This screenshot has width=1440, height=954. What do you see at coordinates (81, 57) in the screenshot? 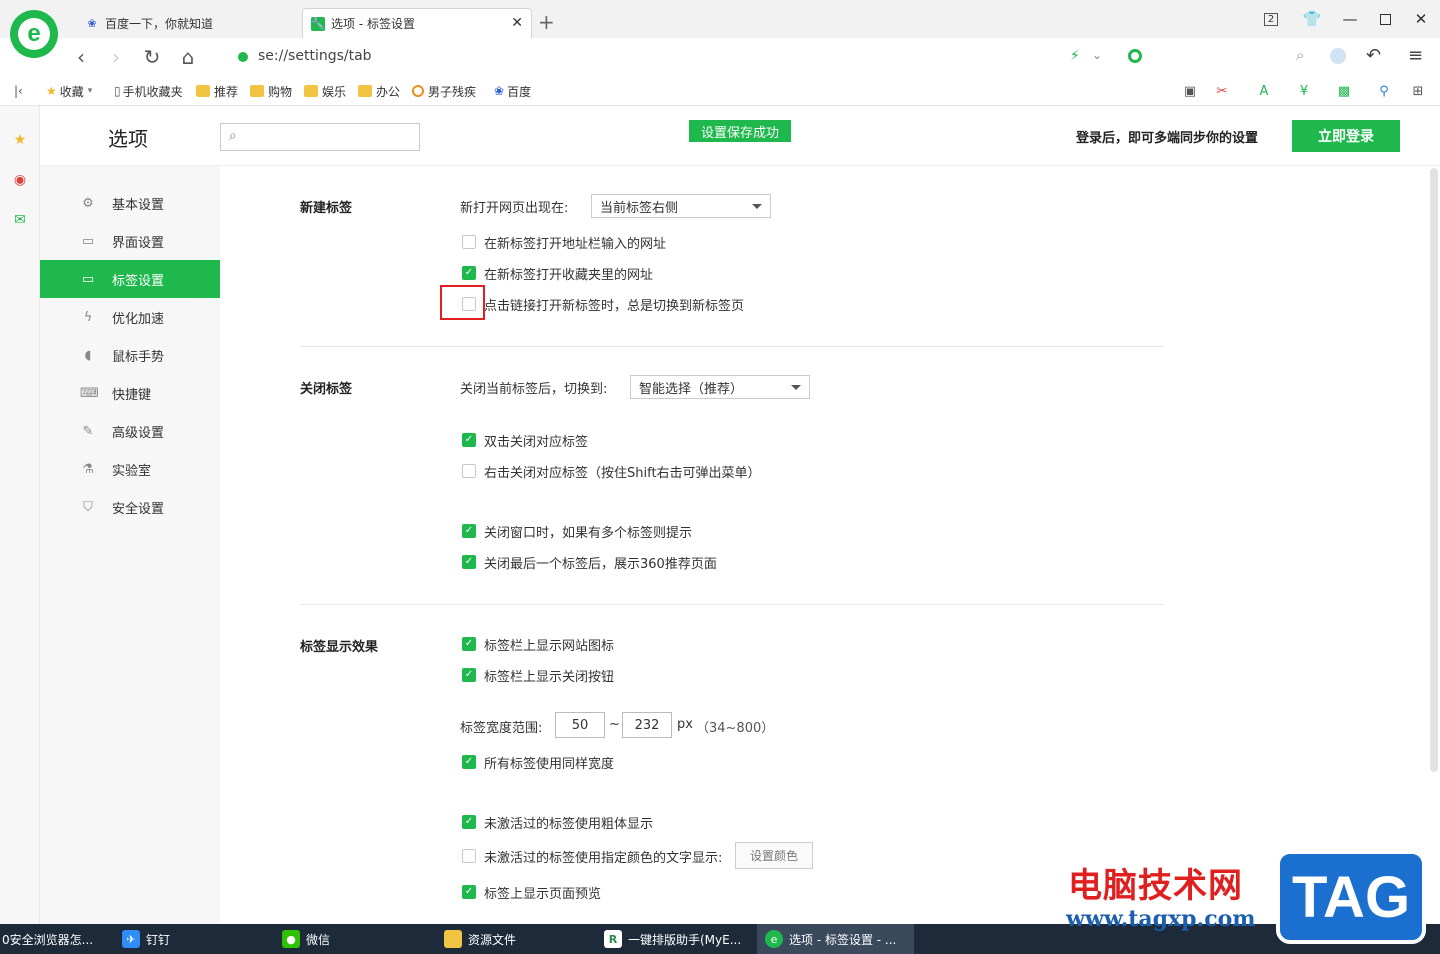
I see `back-arrow-icon: ‹` at bounding box center [81, 57].